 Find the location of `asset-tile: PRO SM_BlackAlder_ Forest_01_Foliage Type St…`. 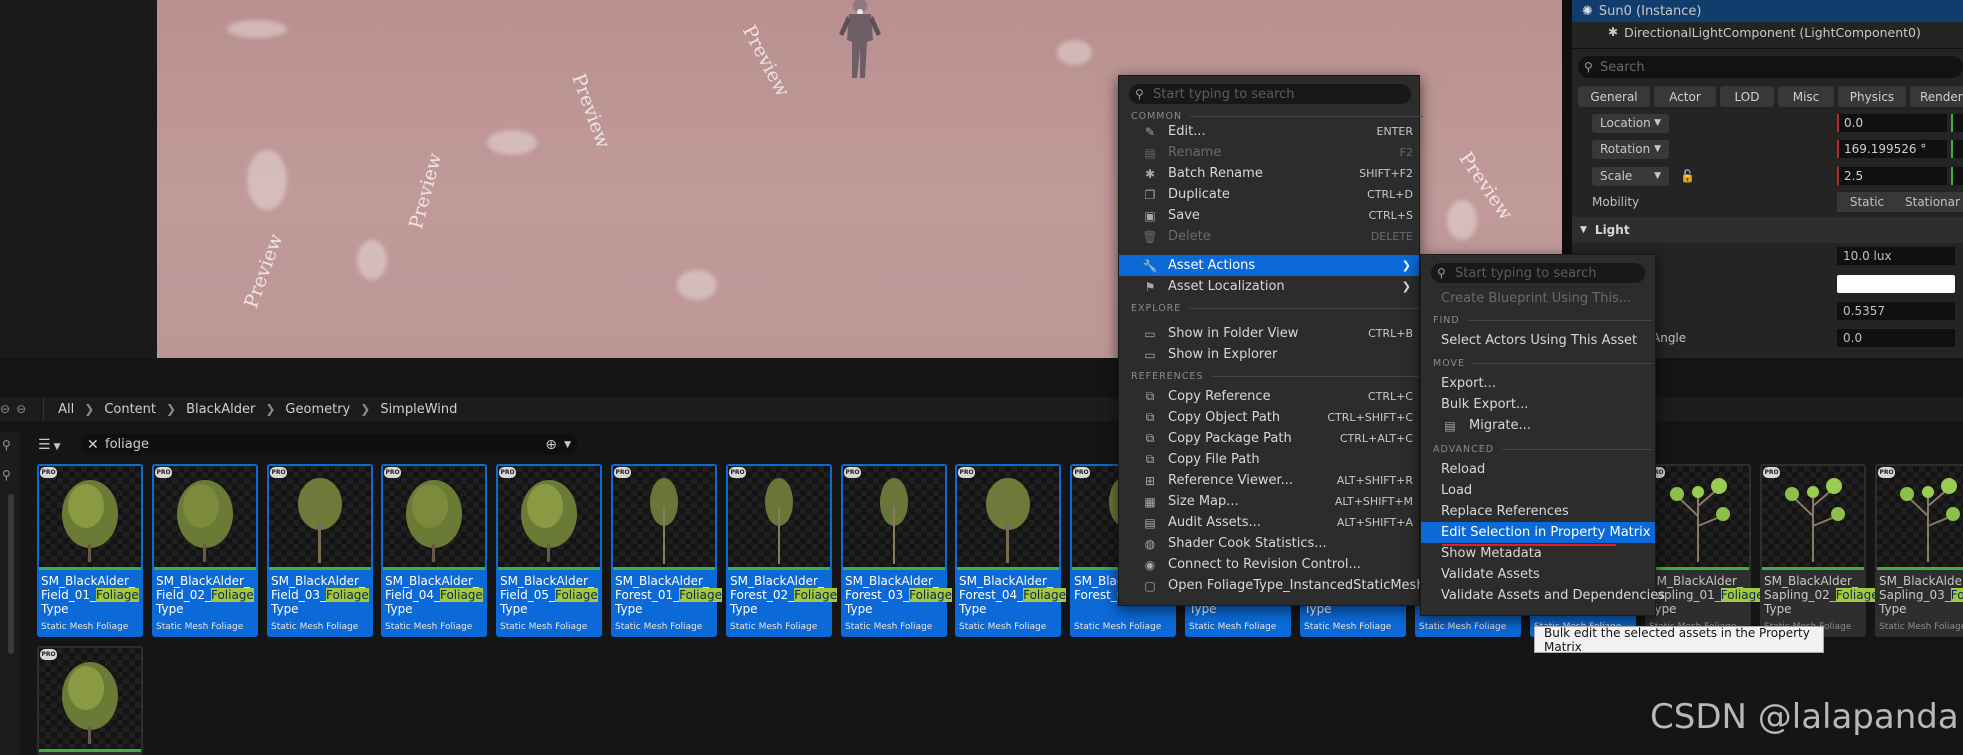

asset-tile: PRO SM_BlackAlder_ Forest_01_Foliage Type St… is located at coordinates (666, 550).